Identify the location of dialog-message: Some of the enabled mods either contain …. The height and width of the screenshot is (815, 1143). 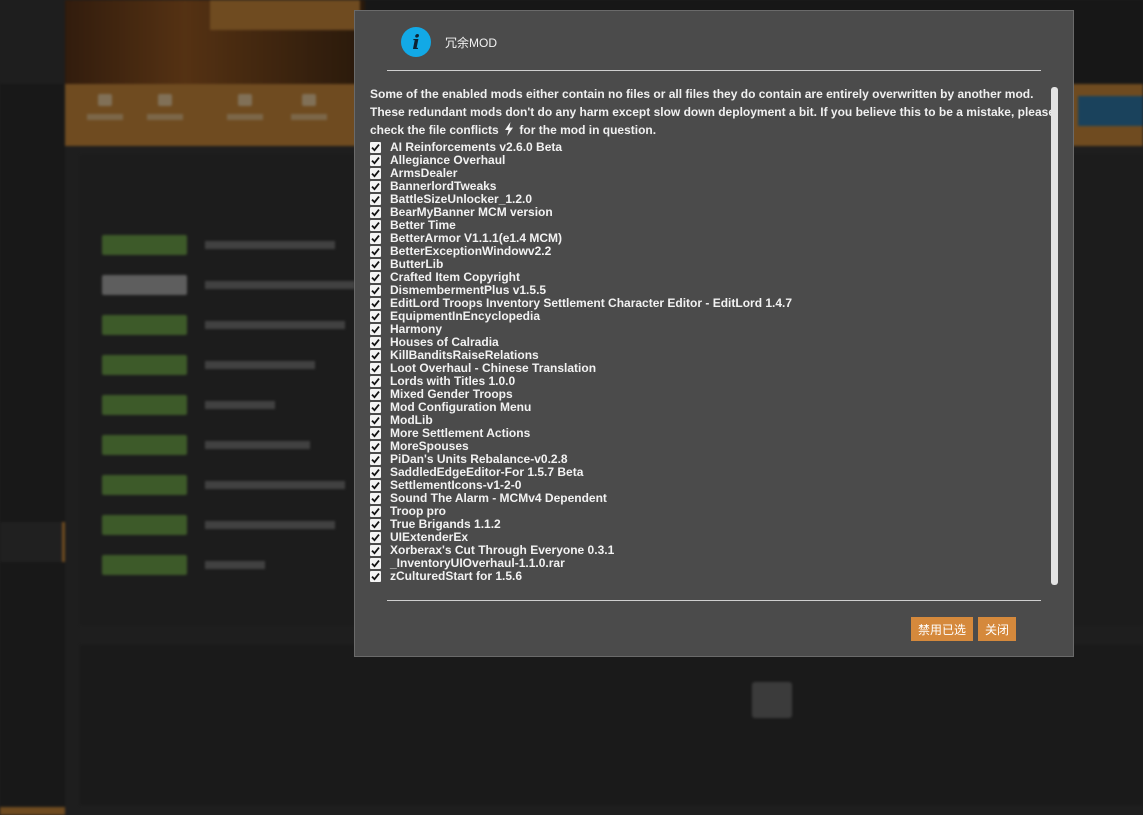
(712, 112).